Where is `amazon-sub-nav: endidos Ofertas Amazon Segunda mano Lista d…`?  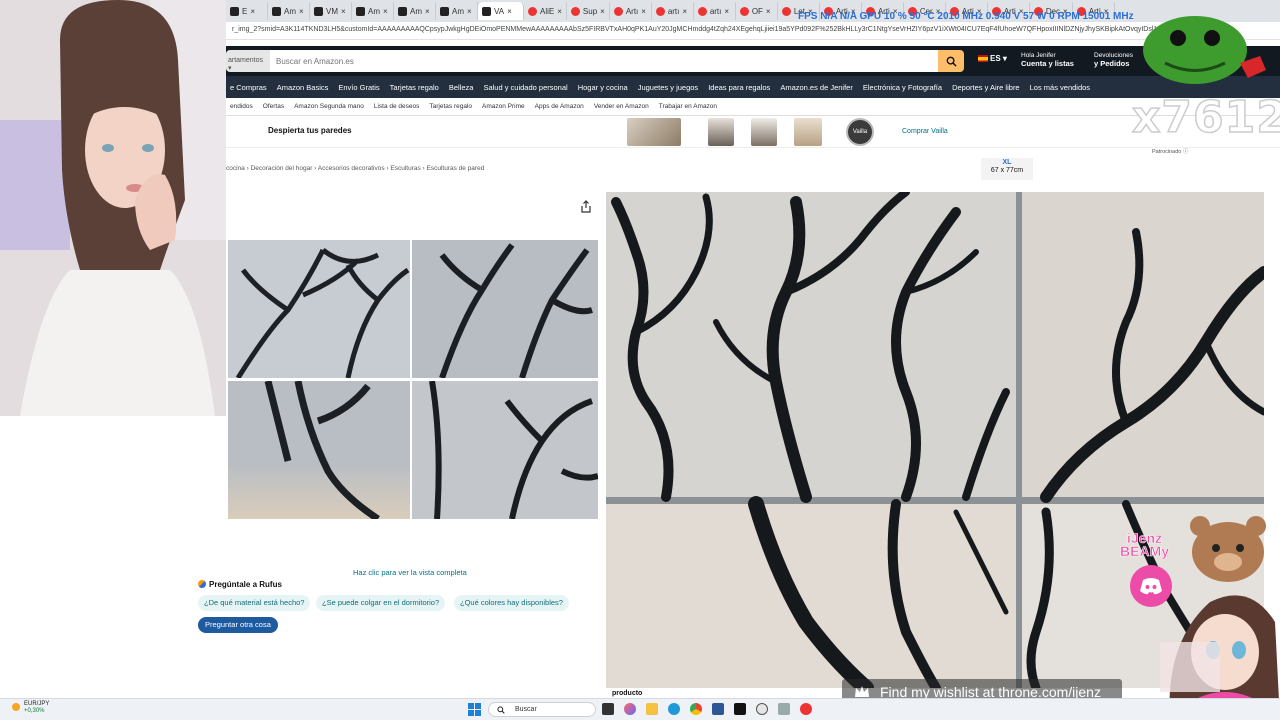
amazon-sub-nav: endidos Ofertas Amazon Segunda mano Lista d… is located at coordinates (753, 107).